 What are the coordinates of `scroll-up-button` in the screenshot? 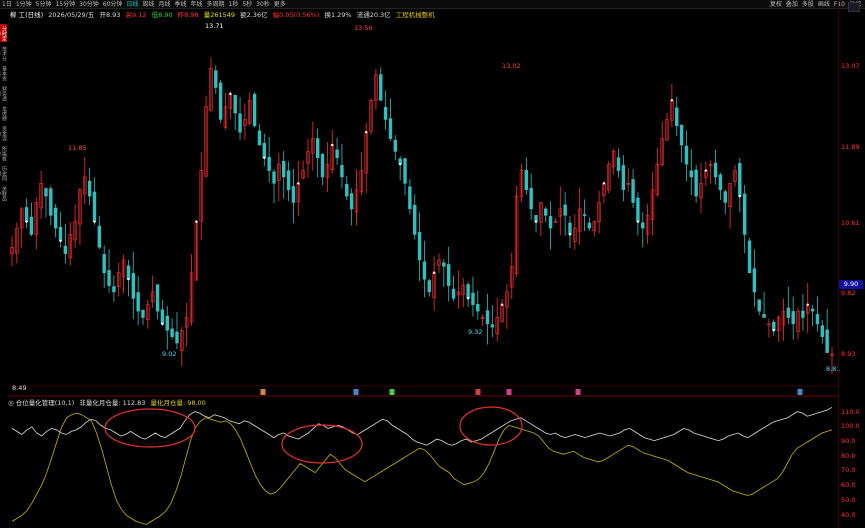 It's located at (854, 7).